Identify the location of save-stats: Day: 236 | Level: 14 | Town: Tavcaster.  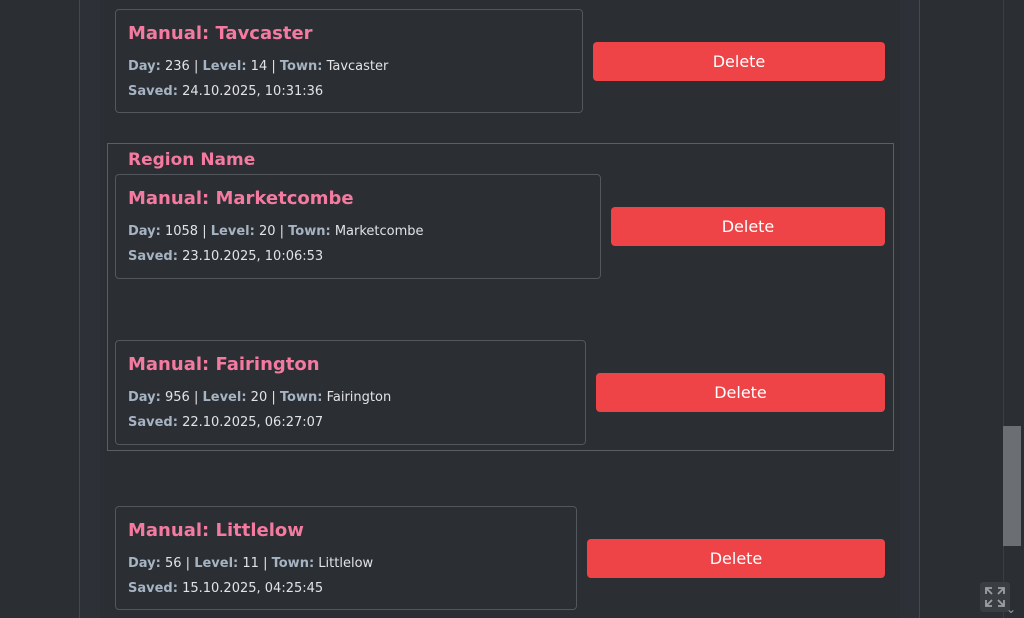
(258, 66).